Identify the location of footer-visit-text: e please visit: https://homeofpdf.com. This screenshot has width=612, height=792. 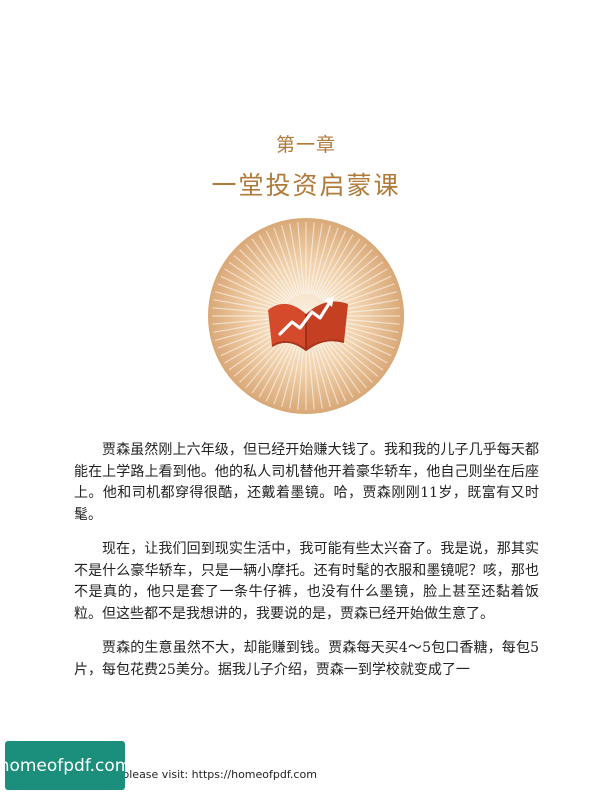
(214, 774).